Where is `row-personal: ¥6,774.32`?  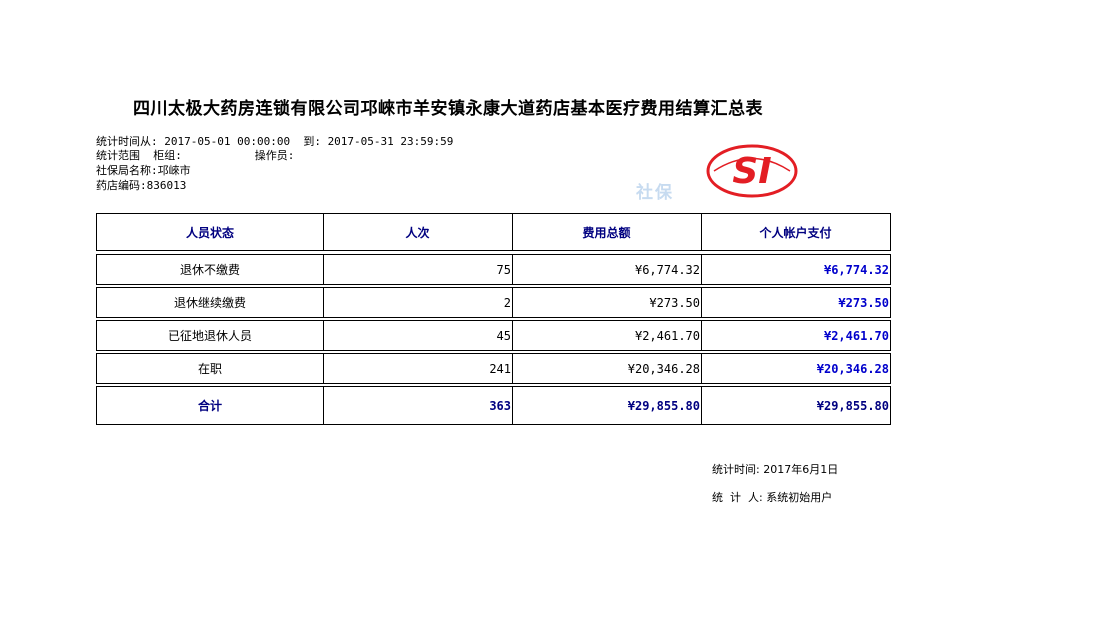 row-personal: ¥6,774.32 is located at coordinates (856, 269).